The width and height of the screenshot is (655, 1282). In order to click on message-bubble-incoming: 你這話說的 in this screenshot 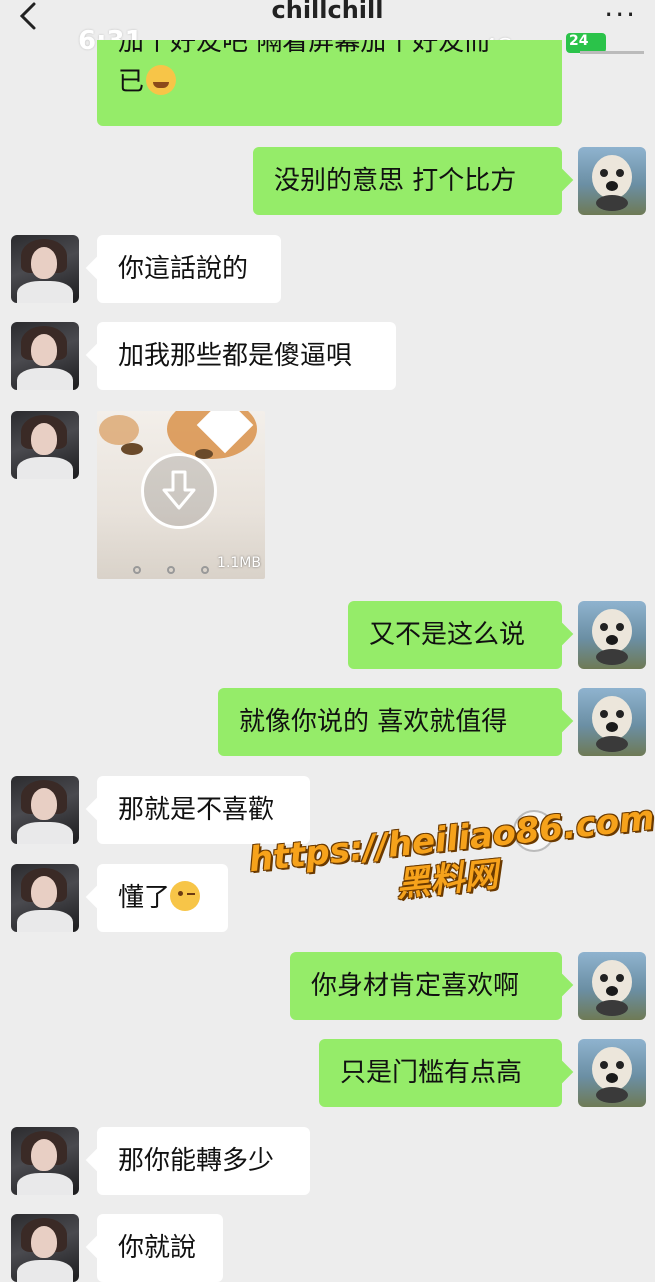, I will do `click(189, 269)`.